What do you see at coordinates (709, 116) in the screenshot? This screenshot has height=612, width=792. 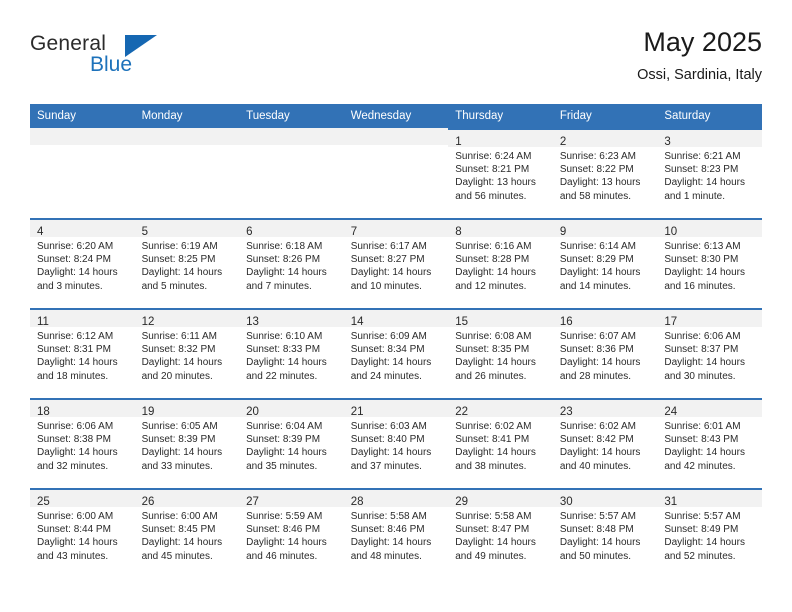 I see `weekday-header-saturday: Saturday` at bounding box center [709, 116].